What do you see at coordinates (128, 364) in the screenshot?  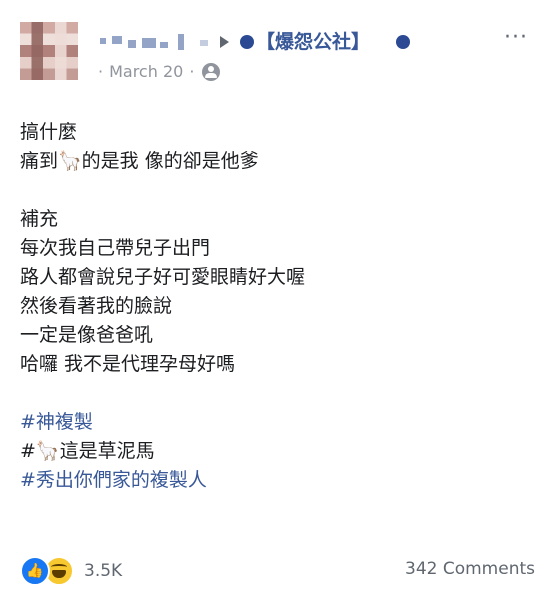 I see `post-line: 哈囉 我不是代理孕母好嗎` at bounding box center [128, 364].